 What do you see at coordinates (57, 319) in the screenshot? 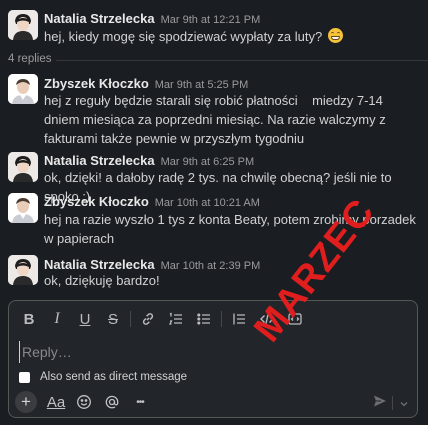
I see `italic-button: I` at bounding box center [57, 319].